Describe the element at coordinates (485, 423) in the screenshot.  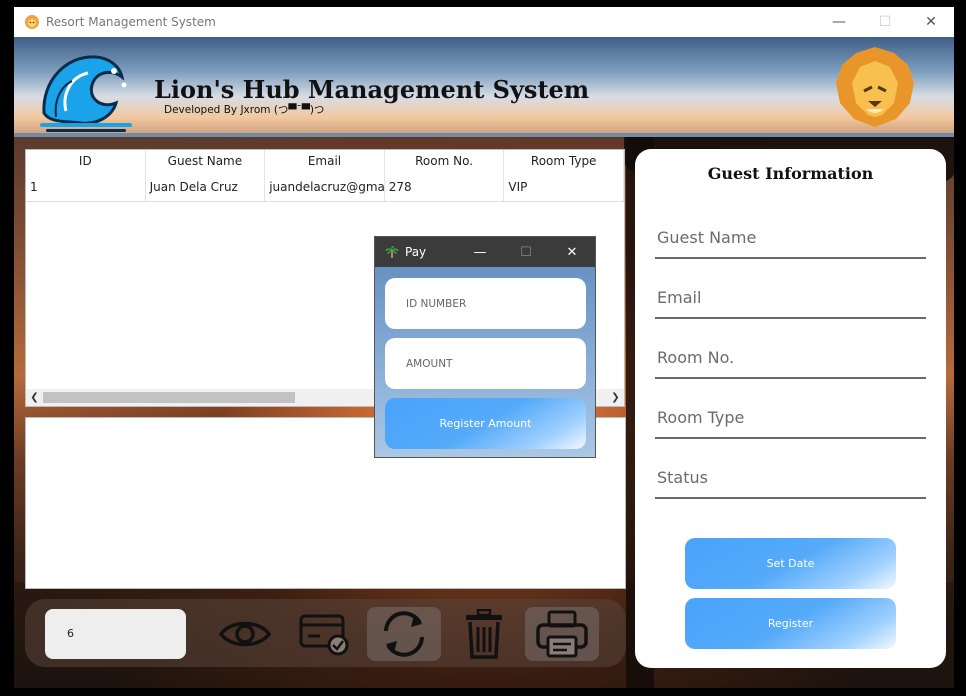
I see `register-amount-button: Register Amount` at that location.